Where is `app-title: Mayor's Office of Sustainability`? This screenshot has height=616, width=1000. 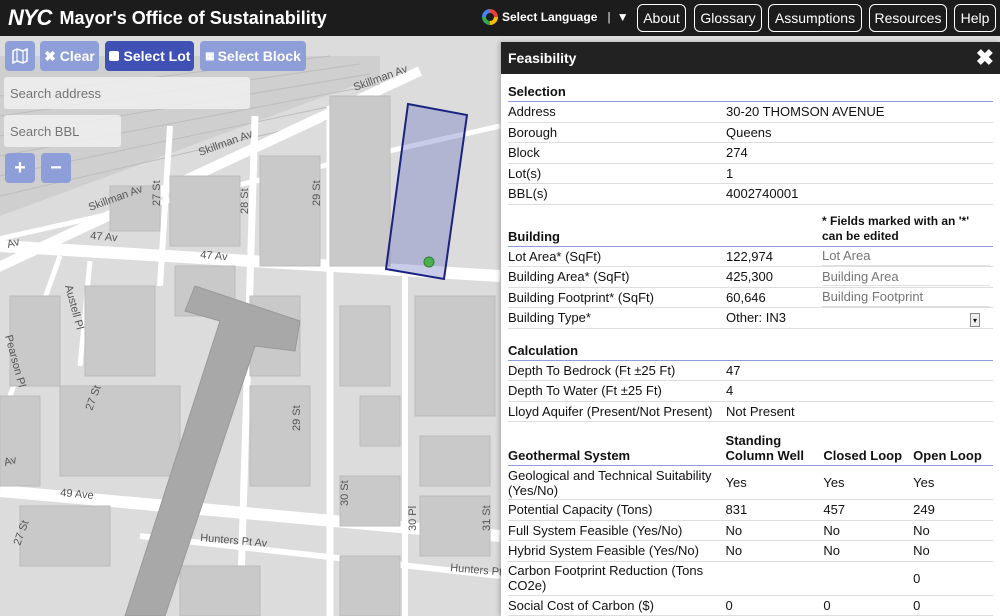
app-title: Mayor's Office of Sustainability is located at coordinates (193, 17).